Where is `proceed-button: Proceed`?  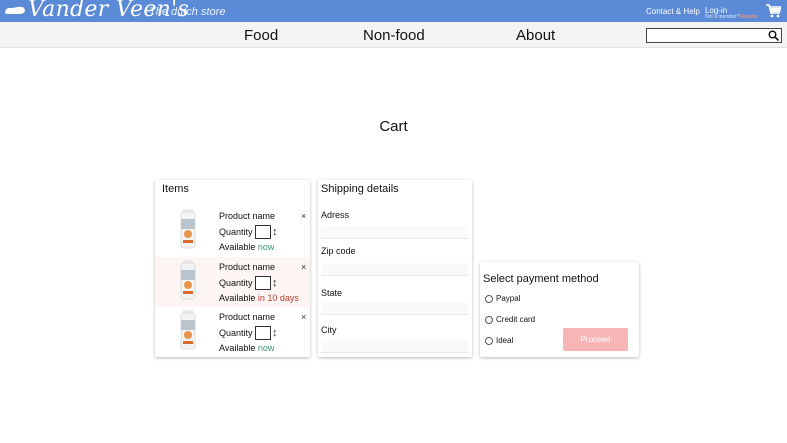
proceed-button: Proceed is located at coordinates (595, 339).